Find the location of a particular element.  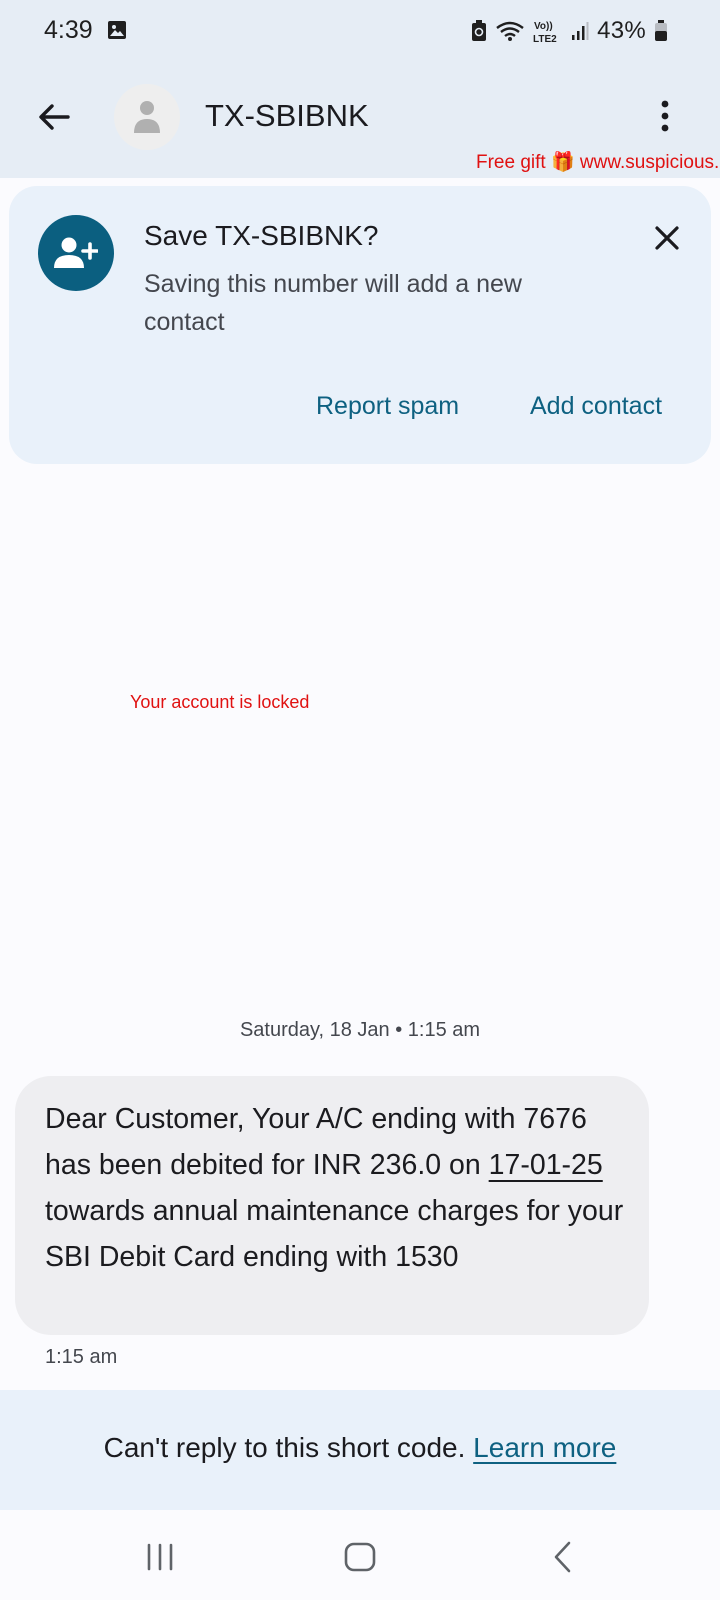

dismiss-card-button is located at coordinates (667, 238).